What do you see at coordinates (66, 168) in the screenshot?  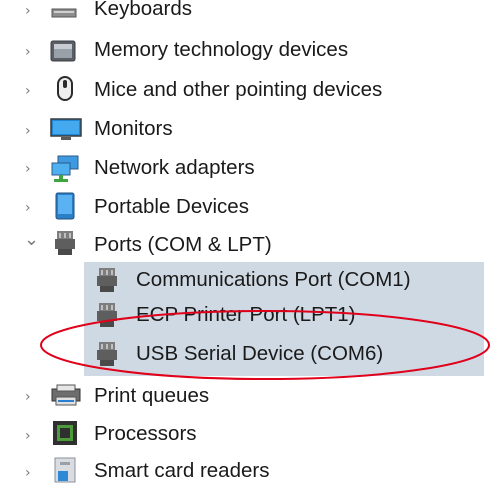 I see `network-adapter-icon` at bounding box center [66, 168].